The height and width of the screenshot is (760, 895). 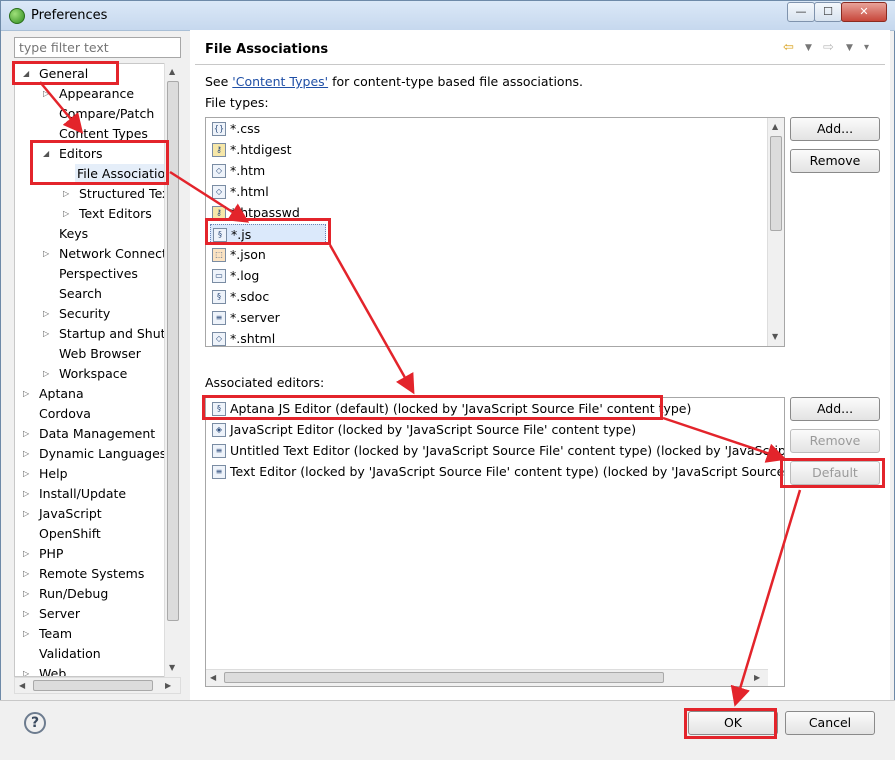 I want to click on minimize-button: —, so click(x=801, y=12).